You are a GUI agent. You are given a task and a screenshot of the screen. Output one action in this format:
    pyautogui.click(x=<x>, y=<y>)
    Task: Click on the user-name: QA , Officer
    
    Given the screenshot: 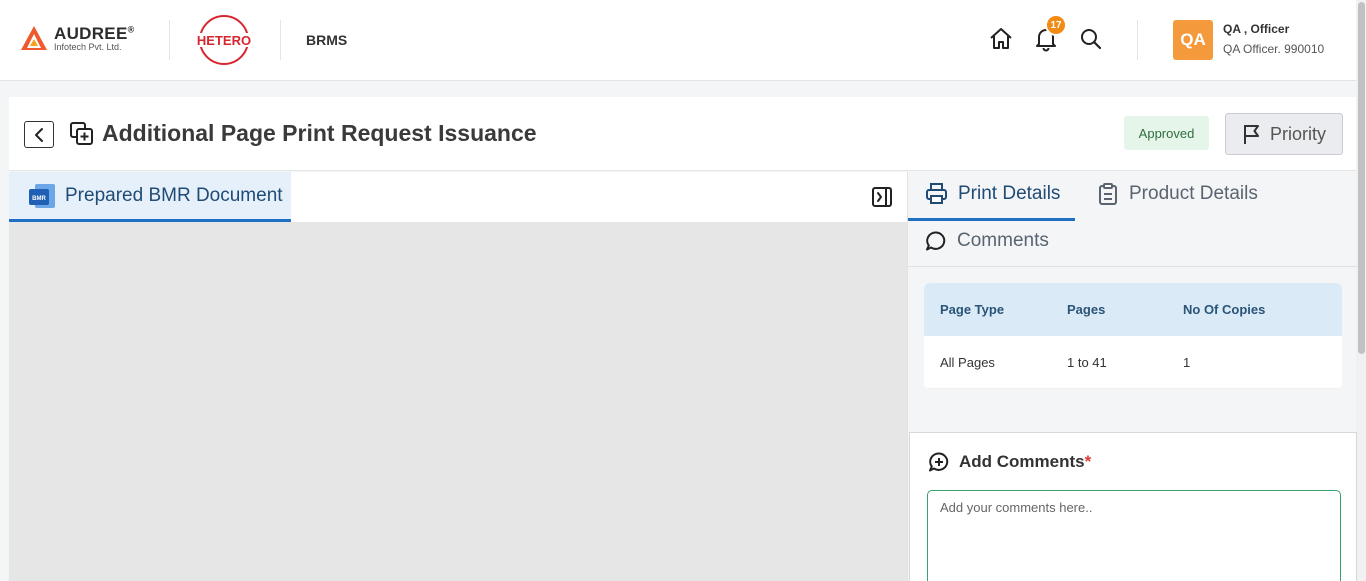 What is the action you would take?
    pyautogui.click(x=1256, y=29)
    